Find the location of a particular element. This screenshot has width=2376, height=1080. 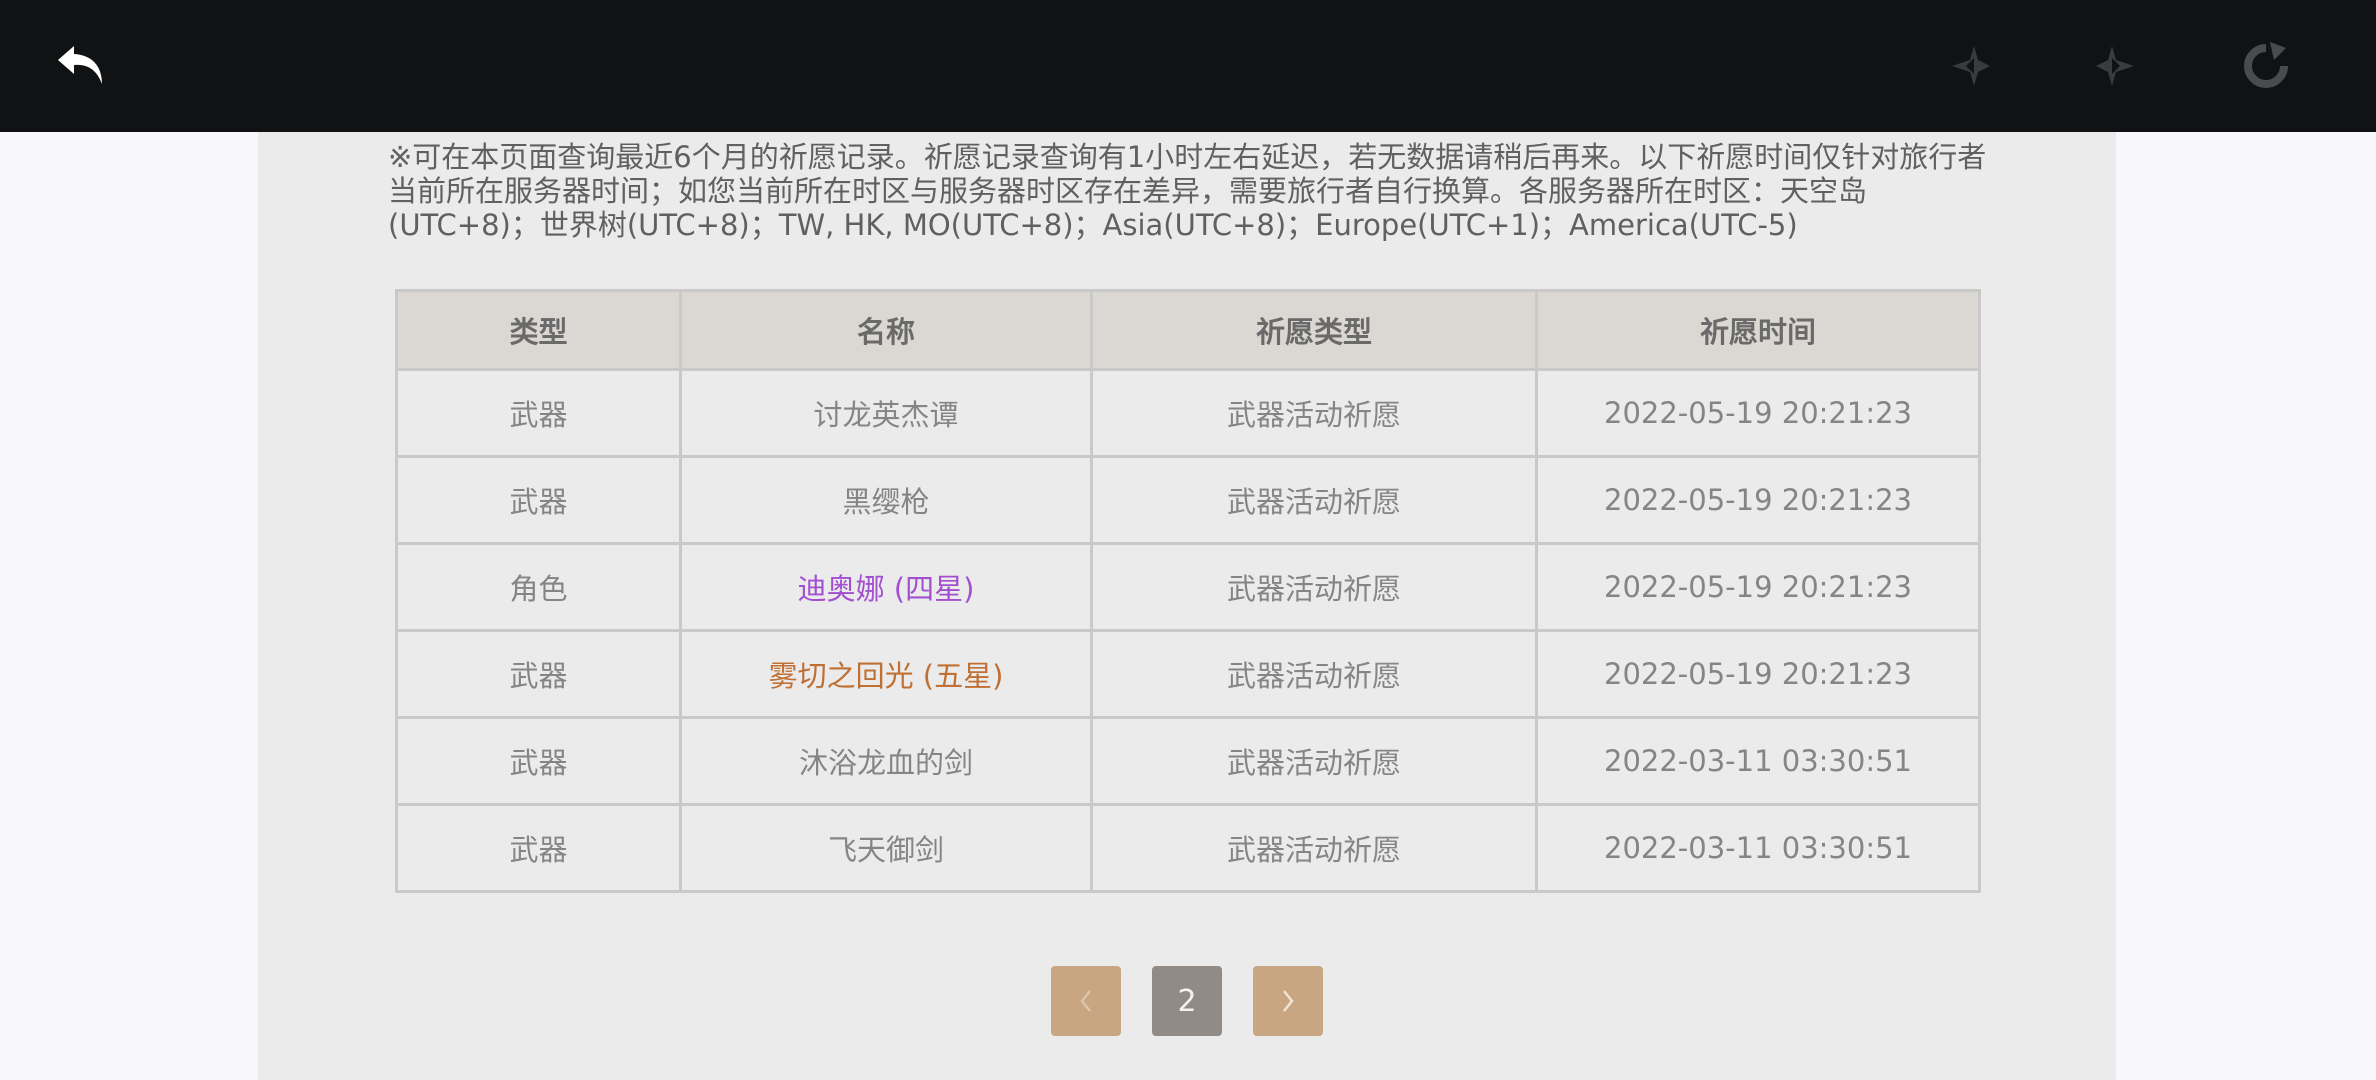

header-type: 类型 is located at coordinates (538, 330).